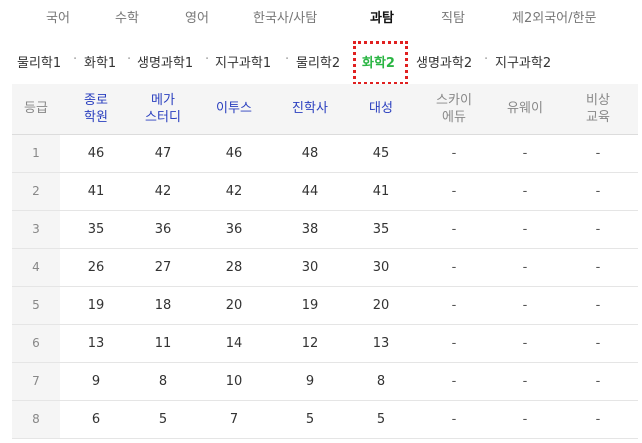 The height and width of the screenshot is (443, 642). Describe the element at coordinates (36, 267) in the screenshot. I see `grade-cell: 4` at that location.